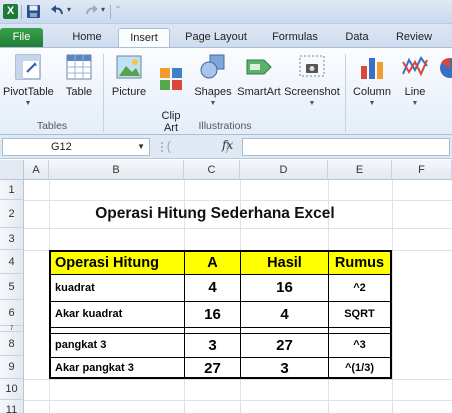  Describe the element at coordinates (129, 75) in the screenshot. I see `picture-button: Picture` at that location.